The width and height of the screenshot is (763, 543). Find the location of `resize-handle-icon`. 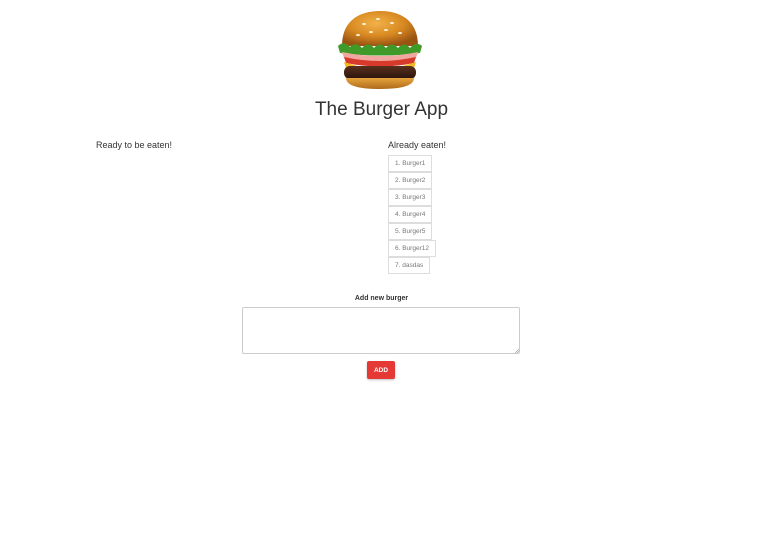

resize-handle-icon is located at coordinates (516, 350).